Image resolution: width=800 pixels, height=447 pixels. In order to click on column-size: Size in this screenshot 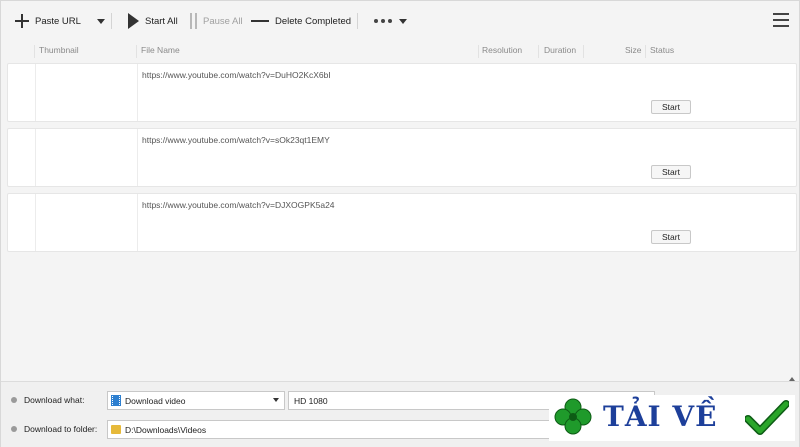, I will do `click(633, 50)`.